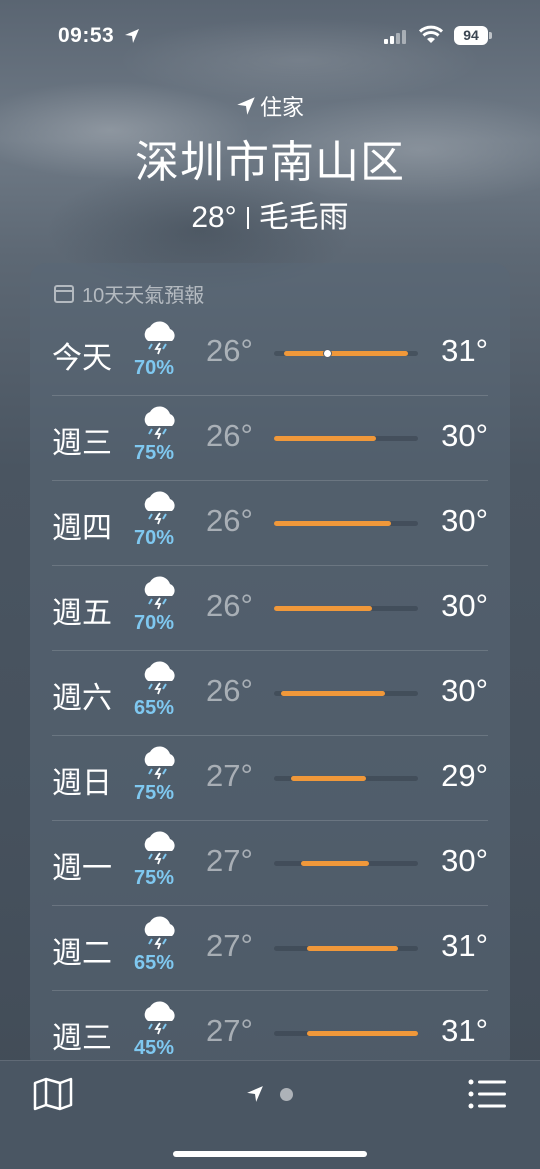 The image size is (540, 1169). What do you see at coordinates (270, 438) in the screenshot?
I see `forecast-row: 週三 75% 26° 30°` at bounding box center [270, 438].